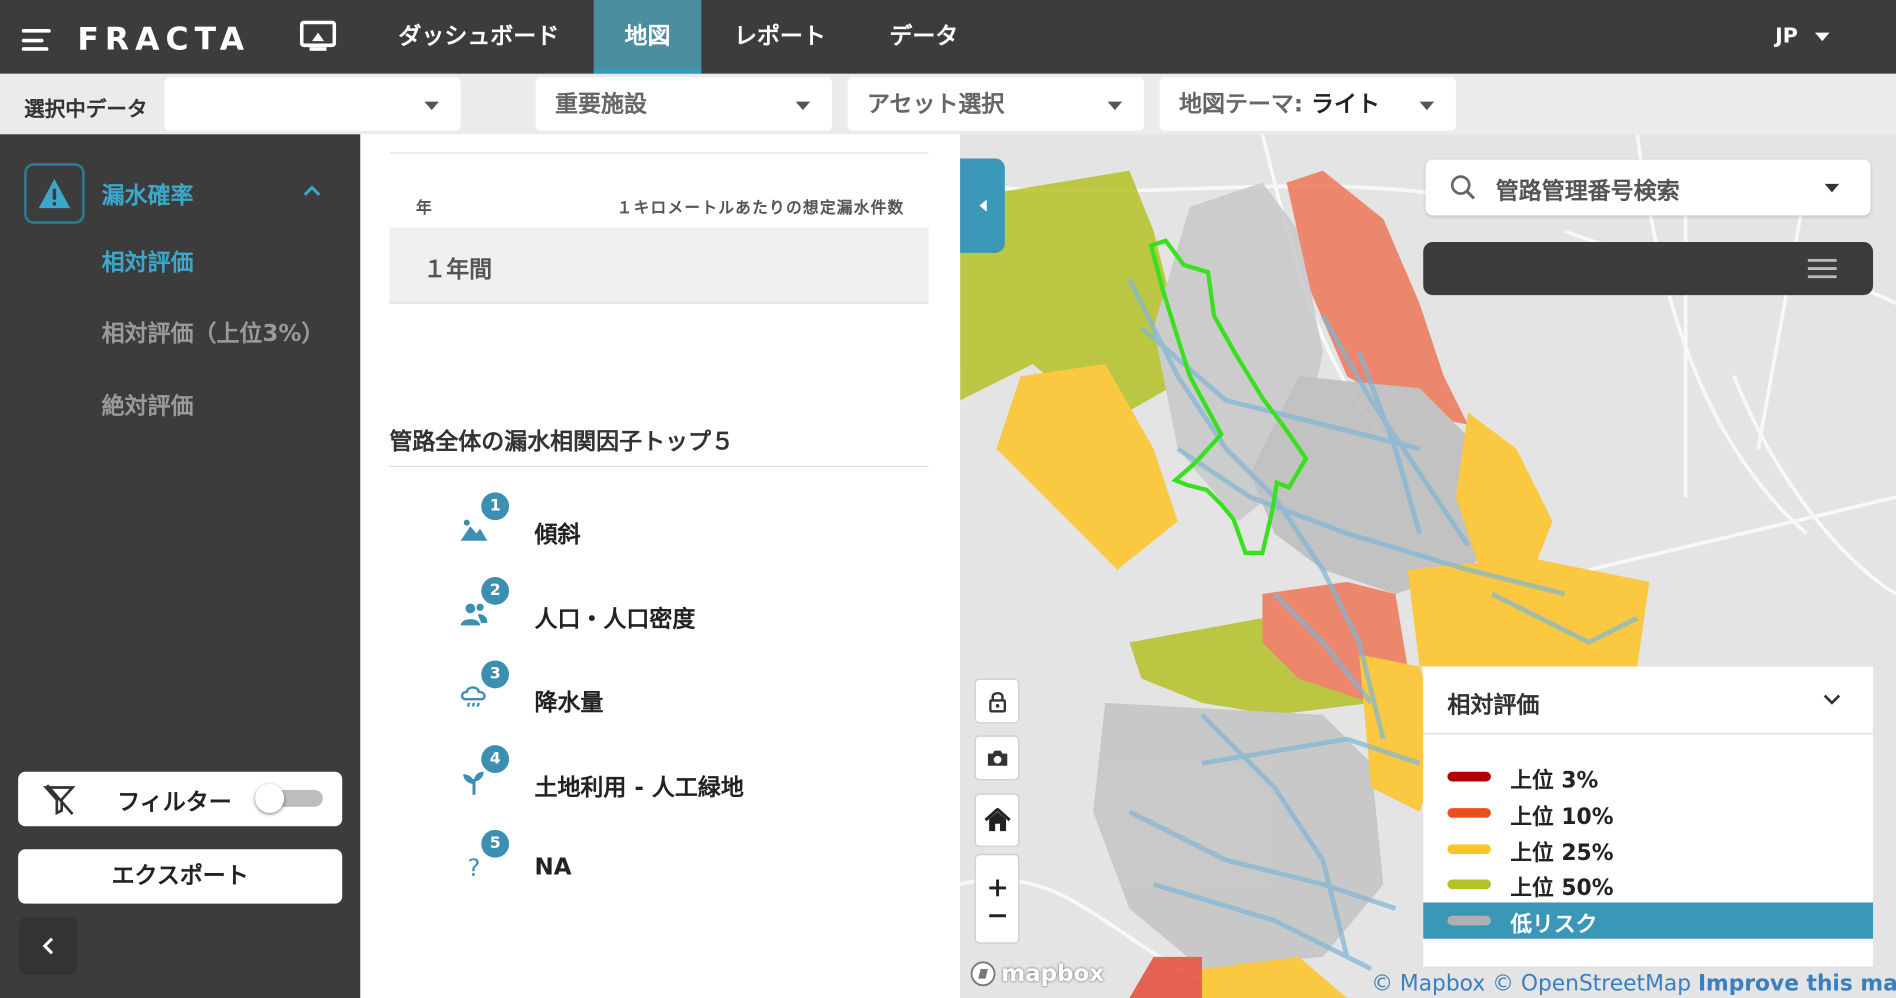 Image resolution: width=1896 pixels, height=998 pixels. I want to click on legend-label: 上位 3%, so click(1554, 781).